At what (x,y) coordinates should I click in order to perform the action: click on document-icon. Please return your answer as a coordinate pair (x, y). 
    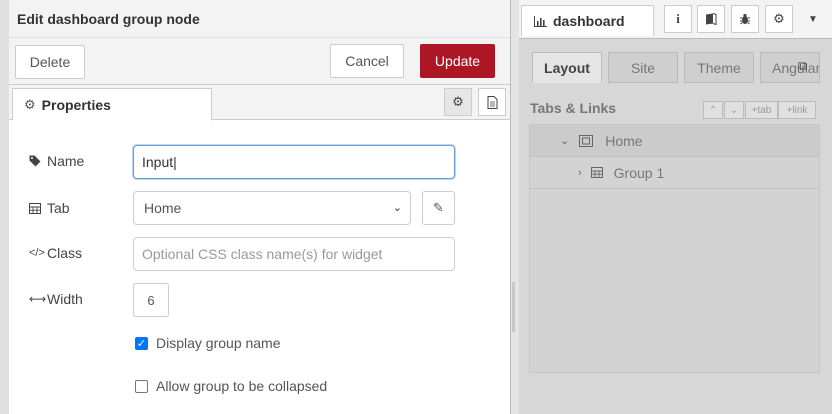
    Looking at the image, I should click on (492, 102).